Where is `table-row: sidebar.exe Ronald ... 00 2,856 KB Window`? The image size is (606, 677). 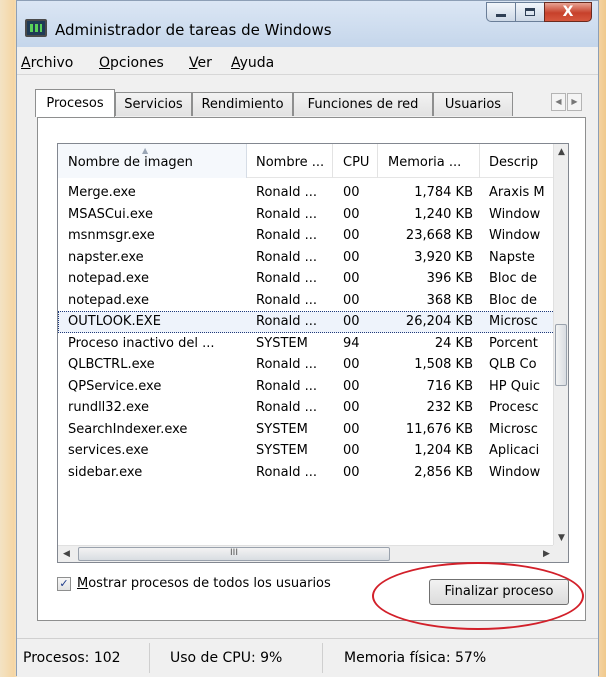 table-row: sidebar.exe Ronald ... 00 2,856 KB Window is located at coordinates (306, 473).